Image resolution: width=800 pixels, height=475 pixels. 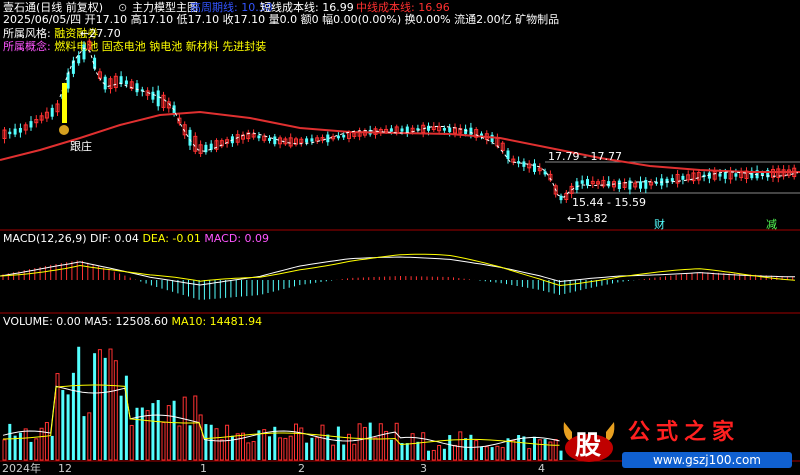 What do you see at coordinates (281, 415) in the screenshot?
I see `ma10-line` at bounding box center [281, 415].